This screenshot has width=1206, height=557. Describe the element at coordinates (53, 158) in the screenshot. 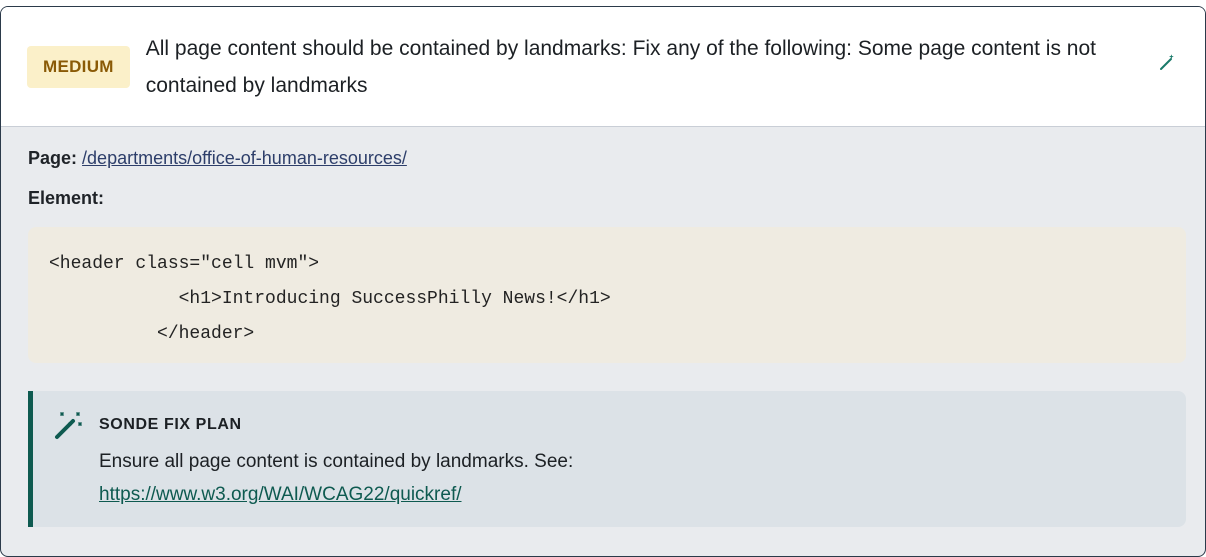

I see `page-label: Page:` at that location.